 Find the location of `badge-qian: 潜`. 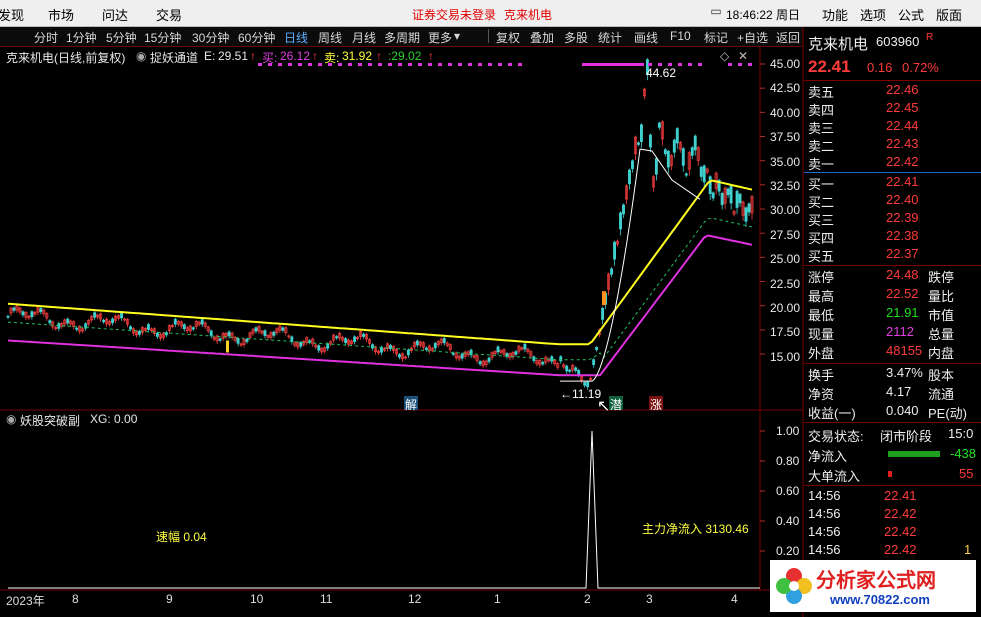

badge-qian: 潜 is located at coordinates (616, 404).